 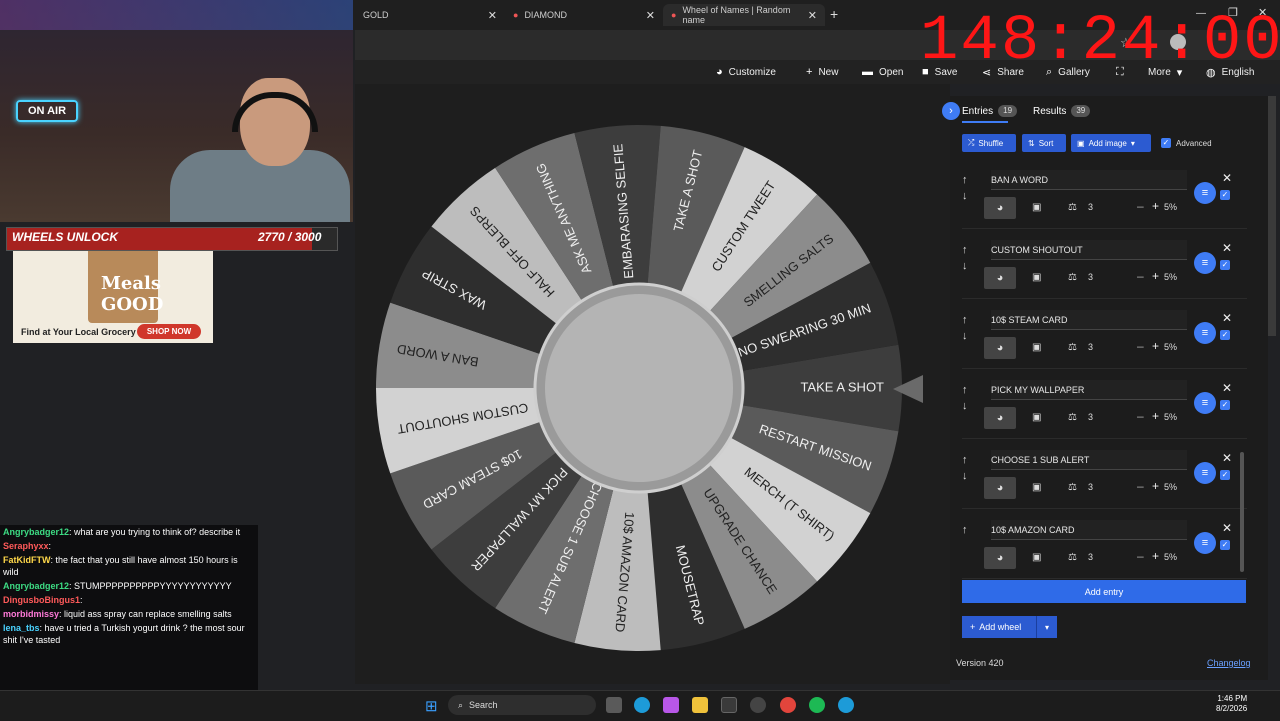 I want to click on obs-icon, so click(x=758, y=705).